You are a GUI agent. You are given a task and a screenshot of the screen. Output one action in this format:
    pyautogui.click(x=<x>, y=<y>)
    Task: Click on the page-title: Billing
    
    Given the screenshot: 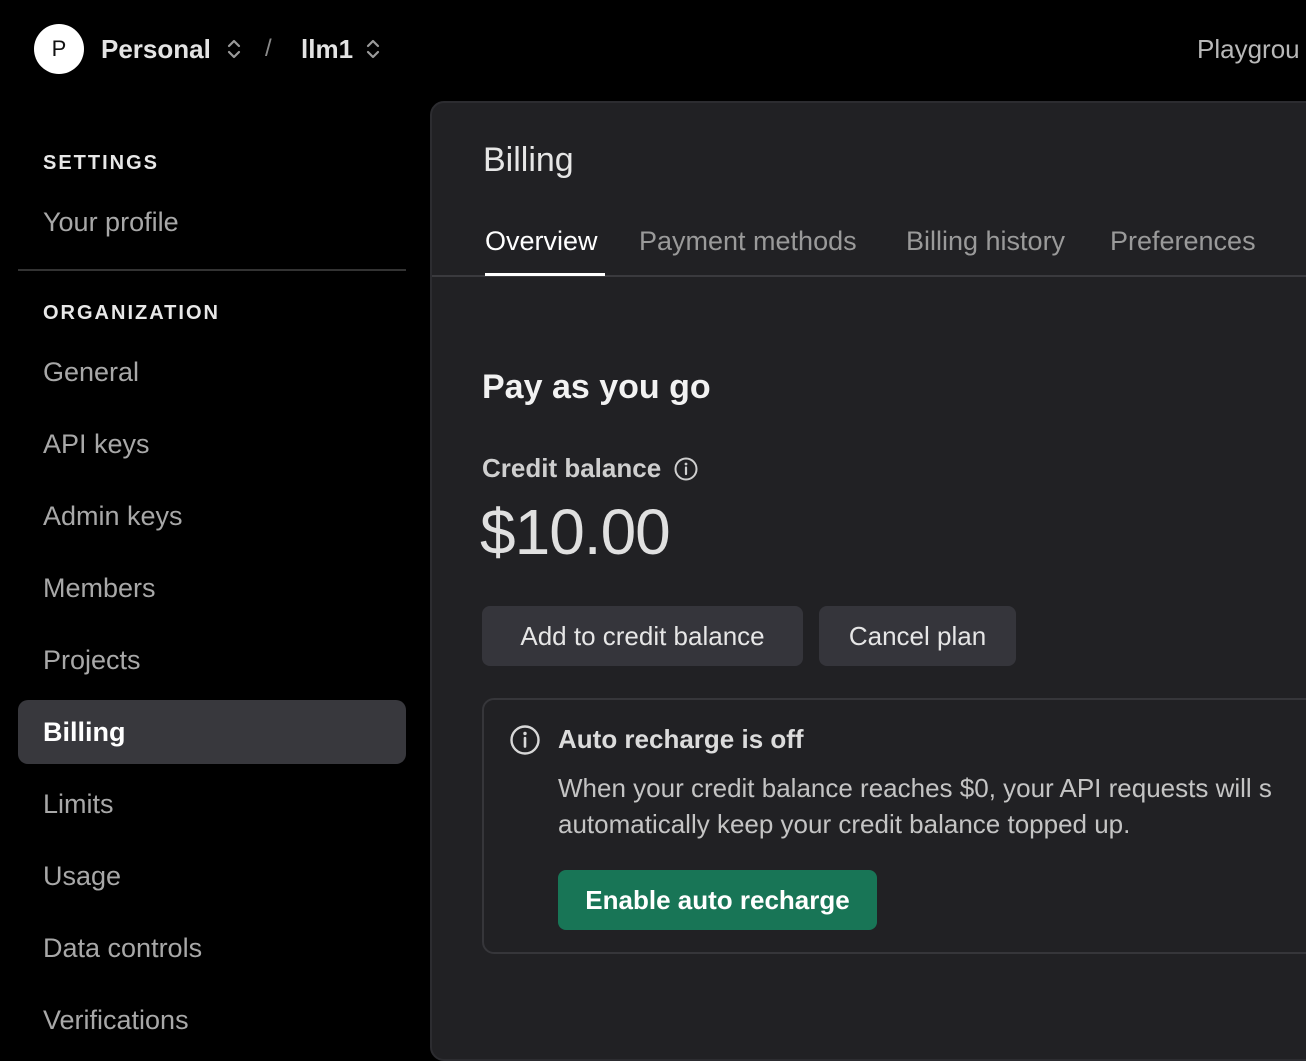 What is the action you would take?
    pyautogui.click(x=528, y=160)
    